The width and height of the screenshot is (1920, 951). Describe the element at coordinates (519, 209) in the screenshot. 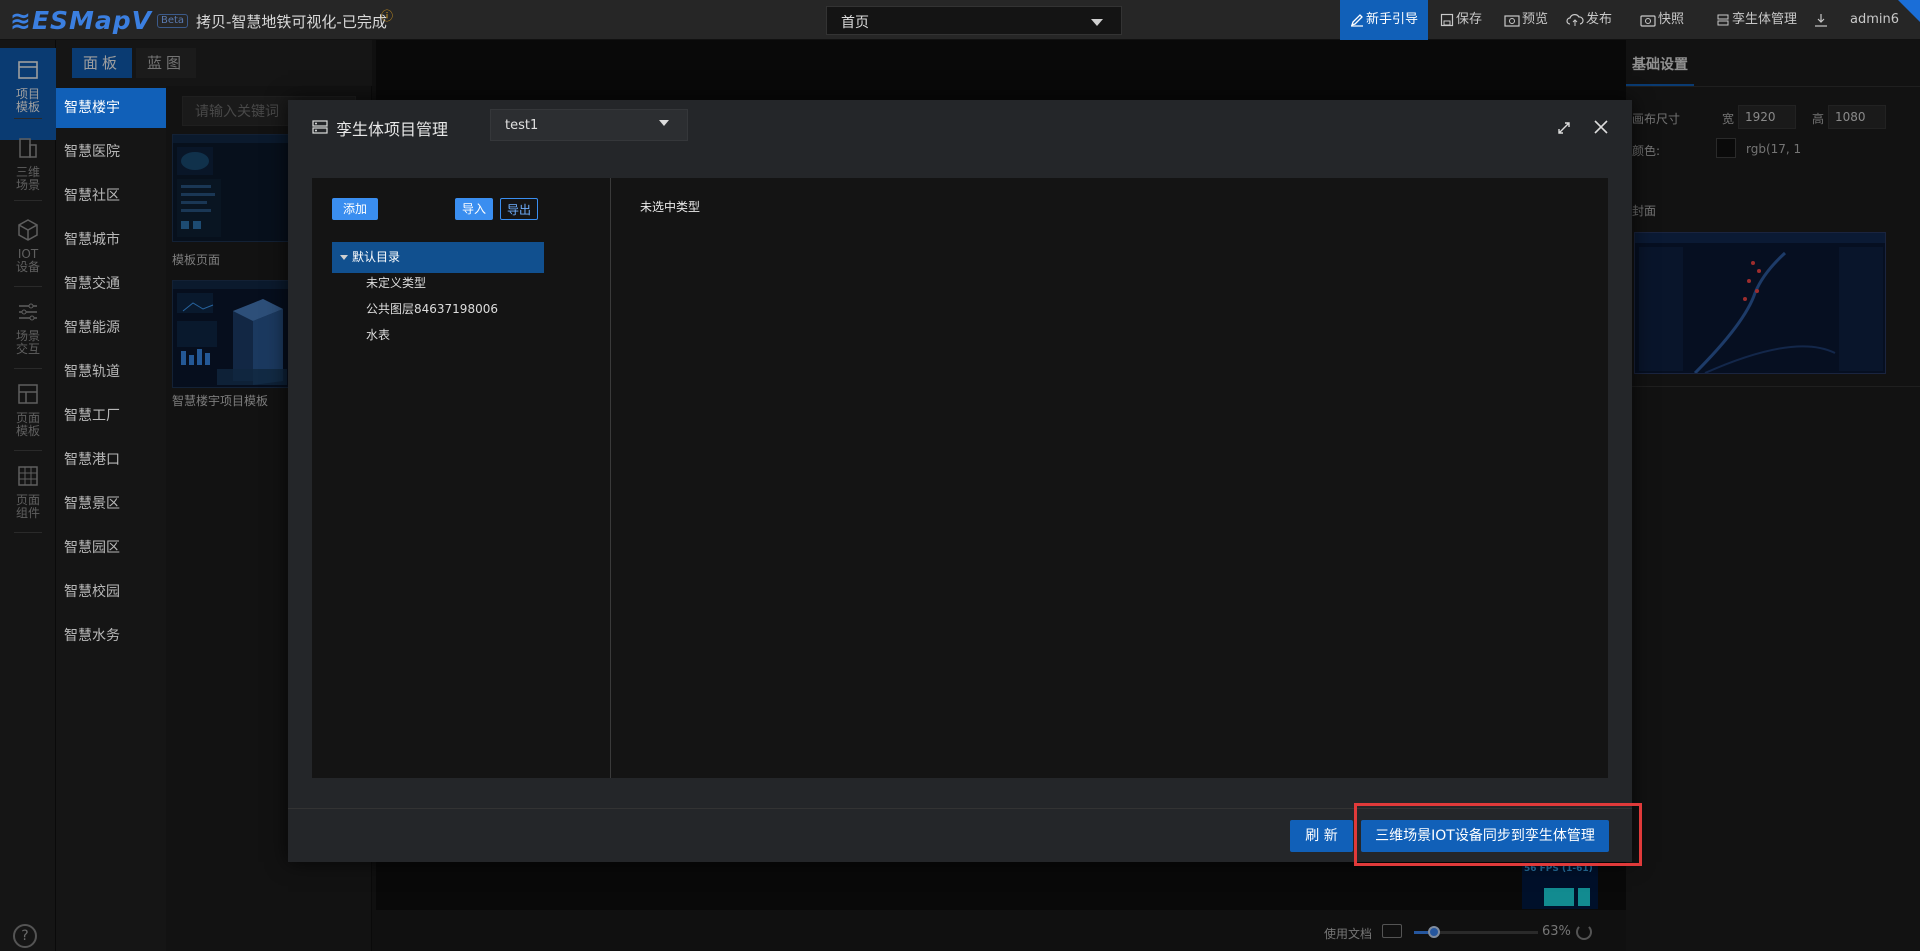

I see `export-button: 导出` at that location.